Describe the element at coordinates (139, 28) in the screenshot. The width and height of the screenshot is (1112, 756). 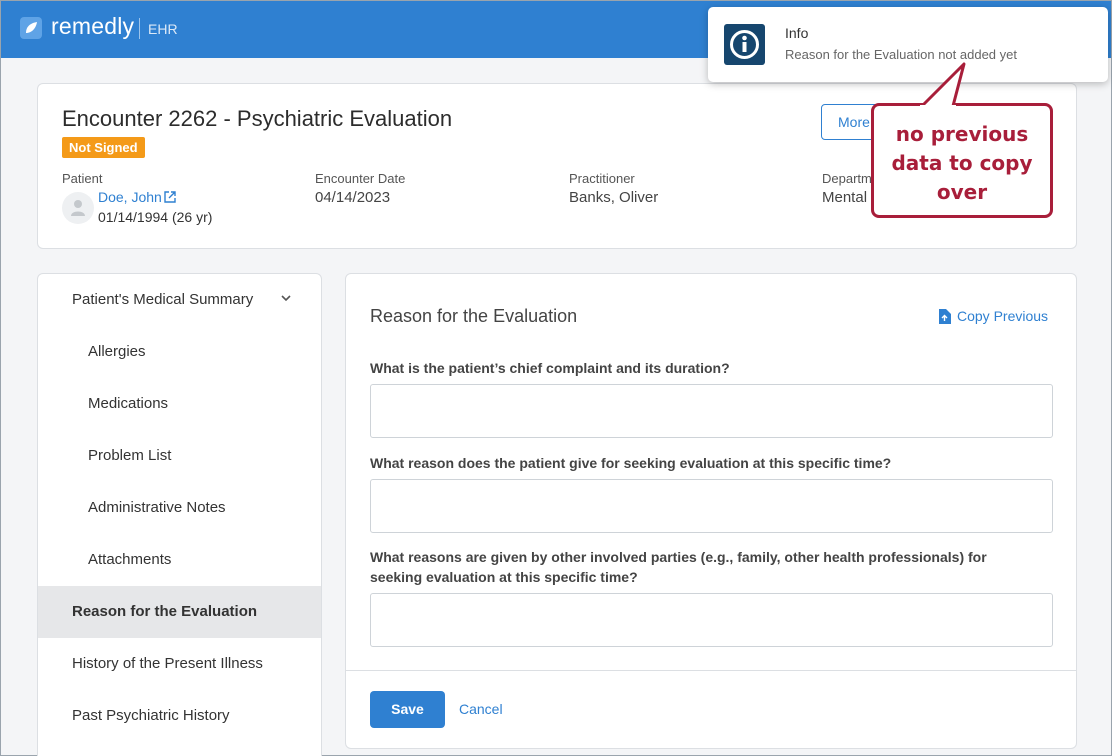
I see `logo-divider` at that location.